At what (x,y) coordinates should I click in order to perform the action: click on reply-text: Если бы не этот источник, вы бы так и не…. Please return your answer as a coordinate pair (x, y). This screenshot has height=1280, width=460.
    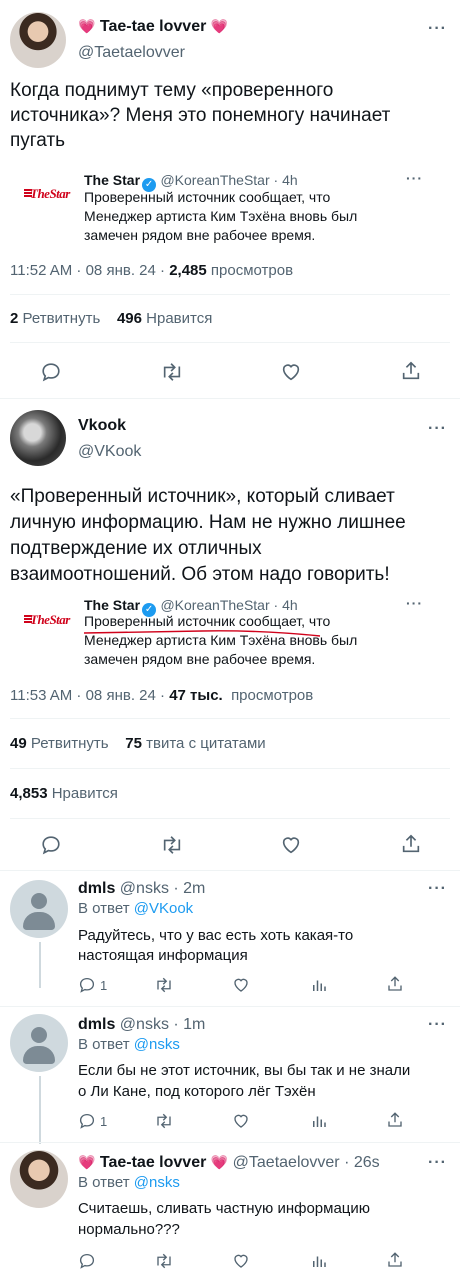
    Looking at the image, I should click on (244, 1081).